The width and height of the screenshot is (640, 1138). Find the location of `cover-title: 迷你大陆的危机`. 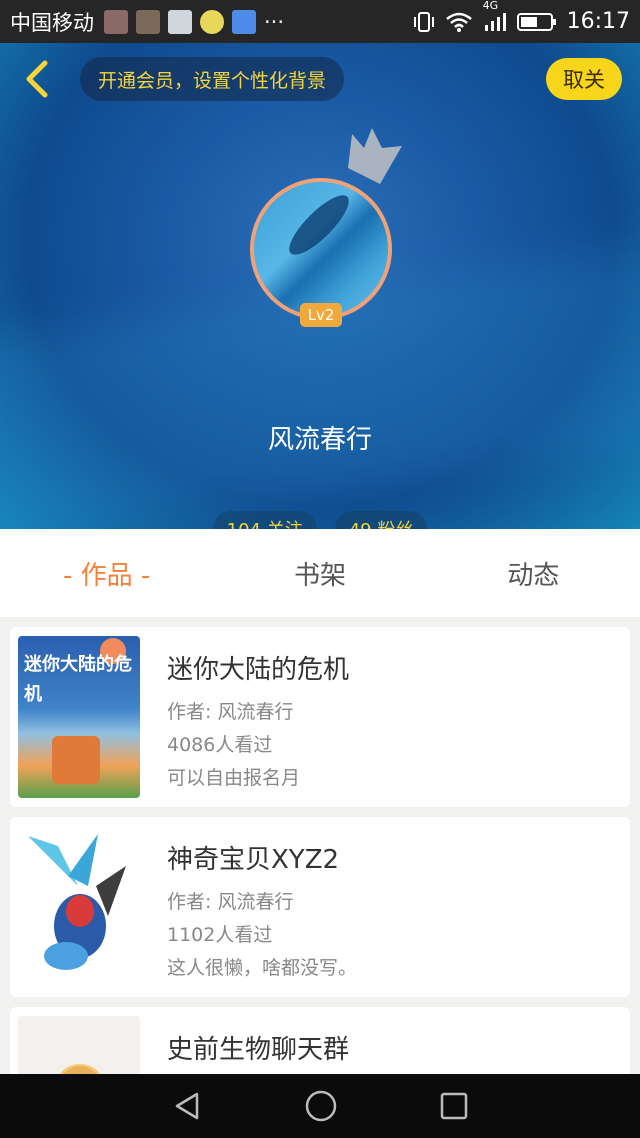

cover-title: 迷你大陆的危机 is located at coordinates (78, 679).